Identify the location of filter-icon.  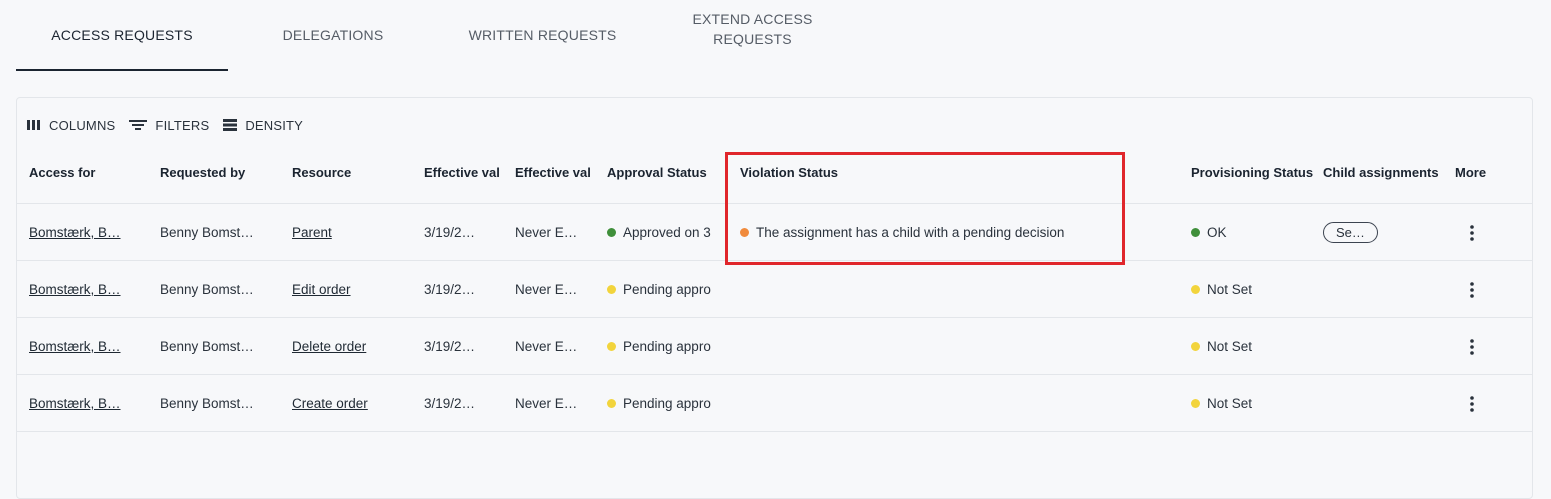
(138, 125).